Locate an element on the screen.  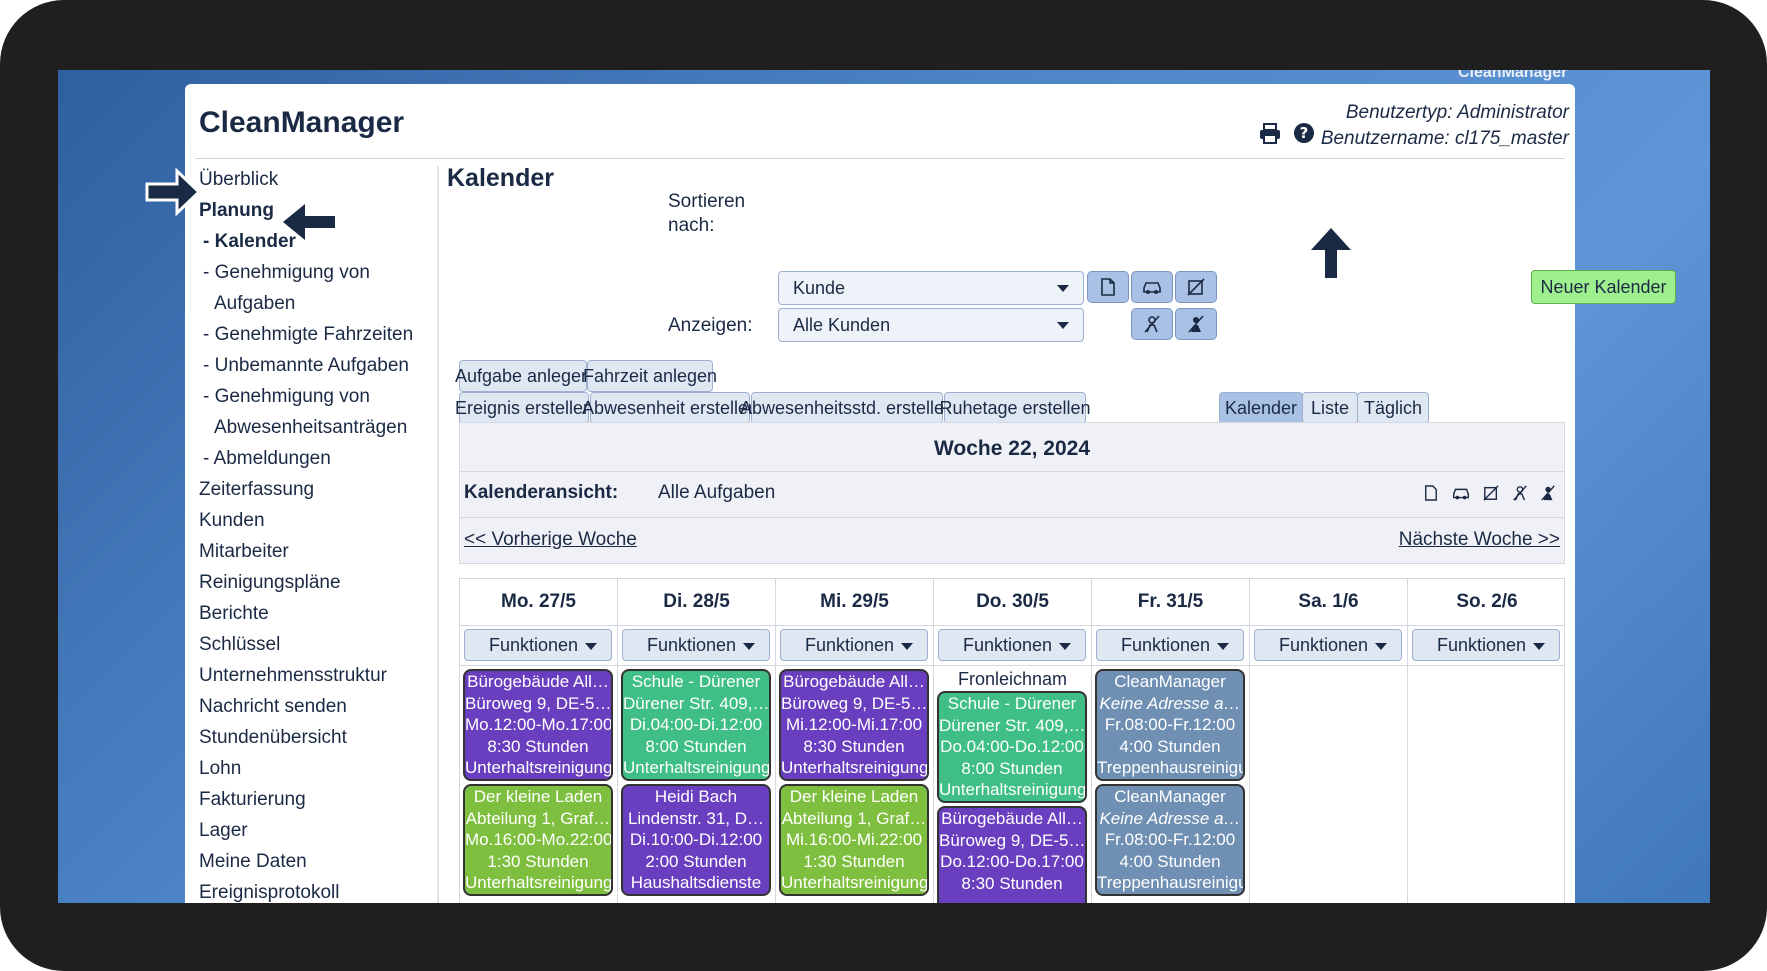
arrow-up-icon is located at coordinates (1331, 253).